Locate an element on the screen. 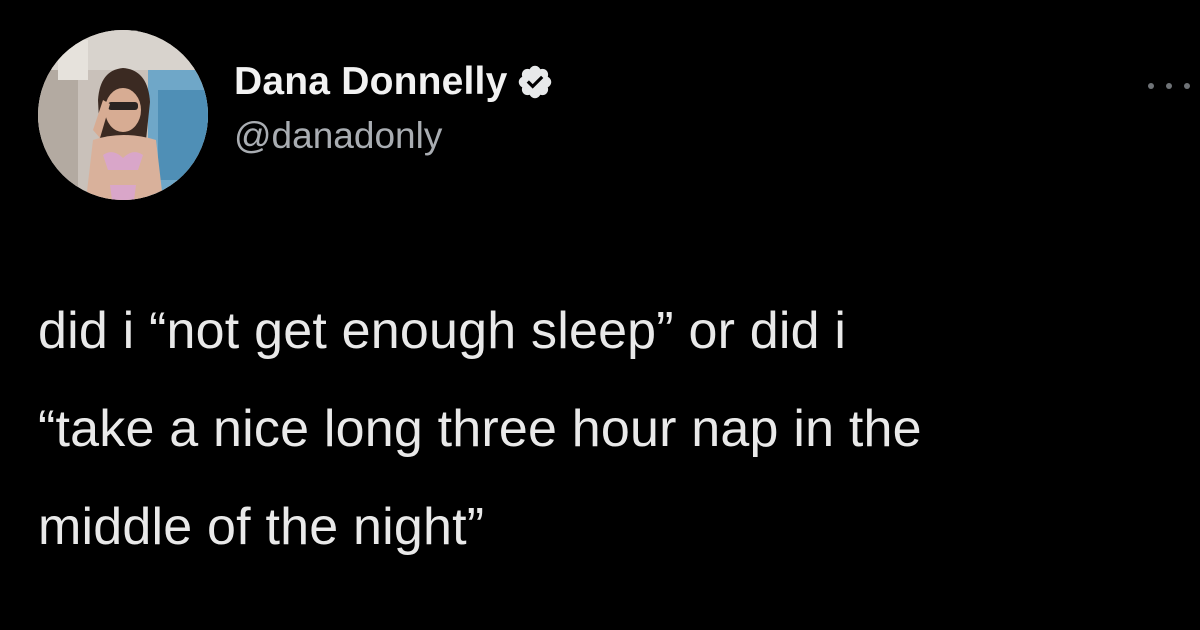 Image resolution: width=1200 pixels, height=630 pixels. avatar-photo is located at coordinates (123, 115).